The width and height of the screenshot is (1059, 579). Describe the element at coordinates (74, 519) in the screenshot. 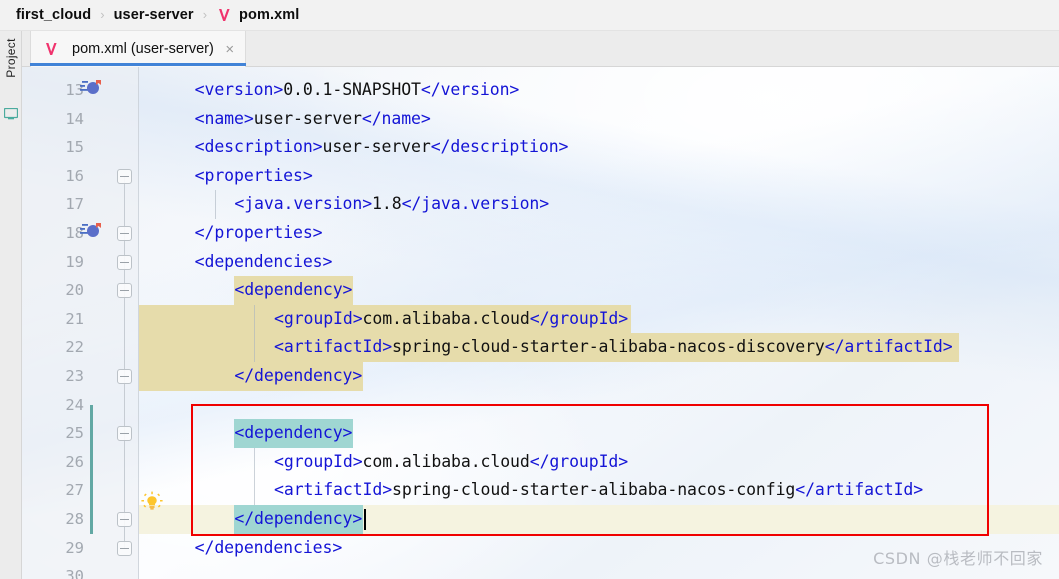

I see `line-number: 28` at that location.